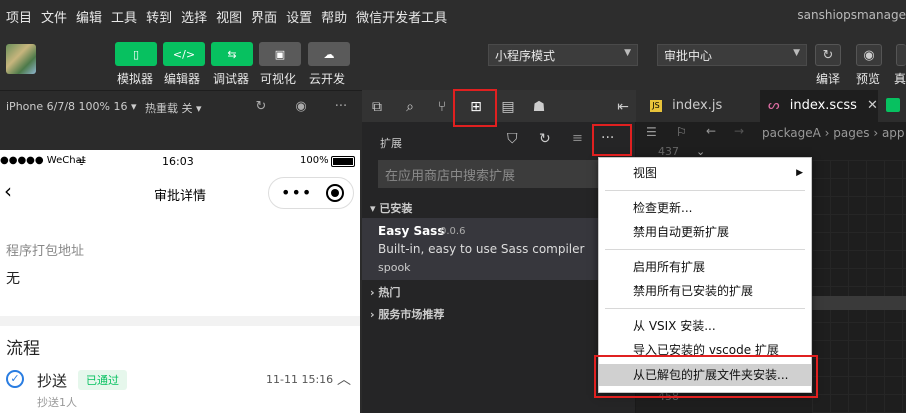 The width and height of the screenshot is (906, 413). I want to click on tab-index-scss: ᔕ index.scss ✕, so click(819, 106).